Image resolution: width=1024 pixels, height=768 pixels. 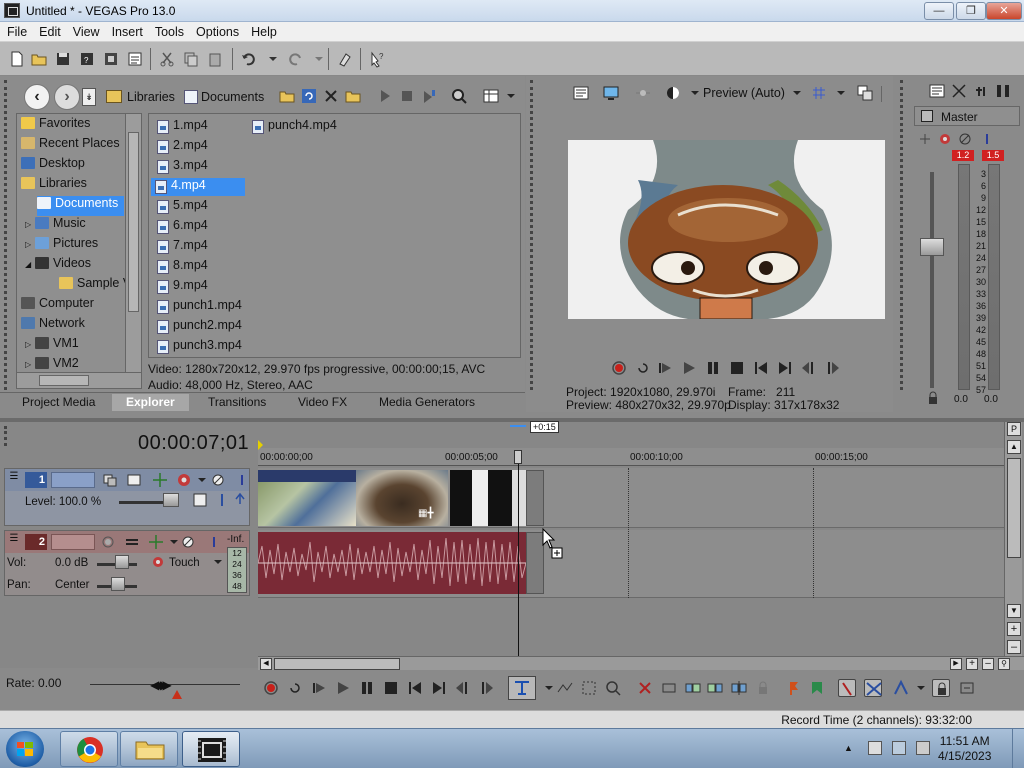 I want to click on auto-ripple-icon, so click(x=847, y=688).